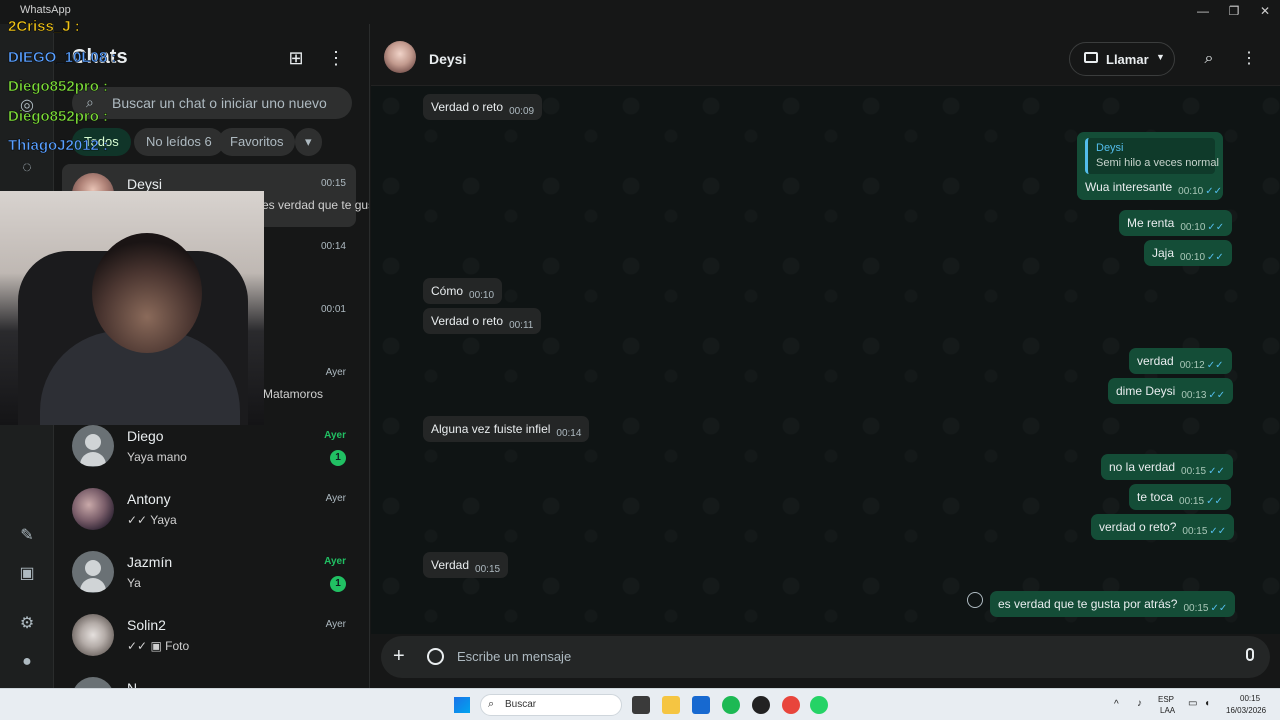 Image resolution: width=1280 pixels, height=720 pixels. What do you see at coordinates (399, 656) in the screenshot?
I see `attach-plus-icon: +` at bounding box center [399, 656].